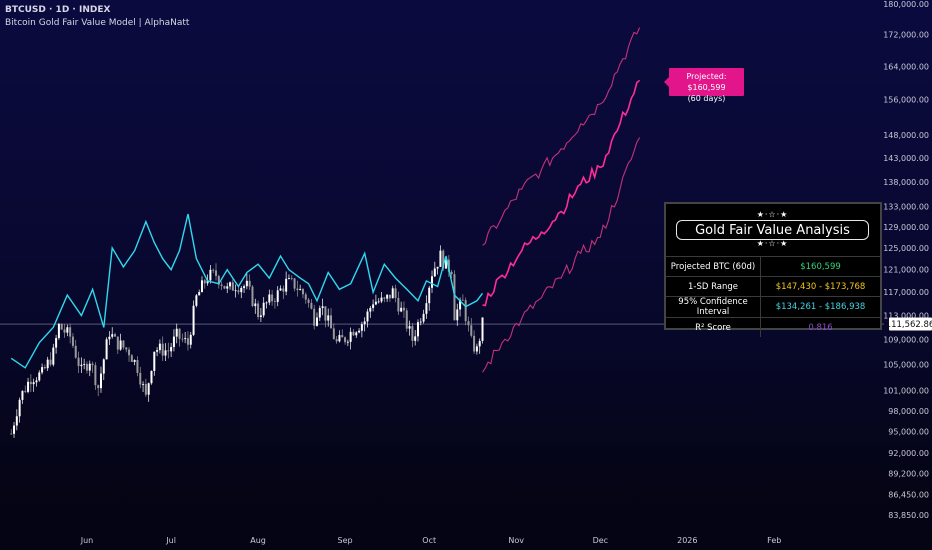  I want to click on y-tick-label: 143,000.00, so click(906, 158).